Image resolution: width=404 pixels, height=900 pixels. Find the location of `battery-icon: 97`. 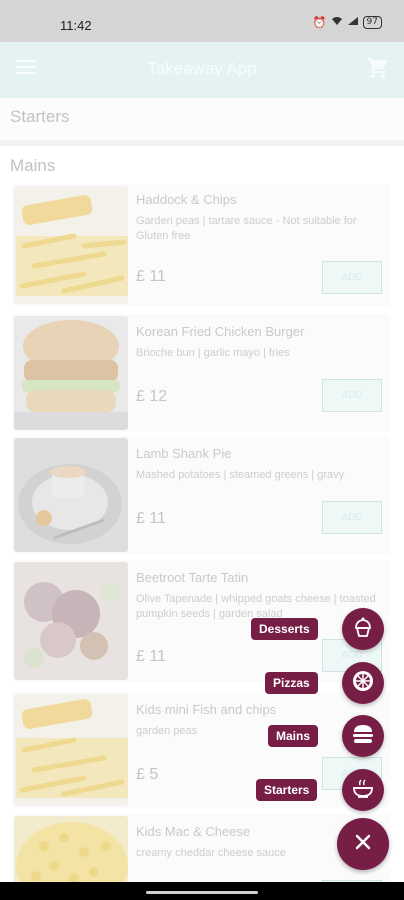

battery-icon: 97 is located at coordinates (372, 22).